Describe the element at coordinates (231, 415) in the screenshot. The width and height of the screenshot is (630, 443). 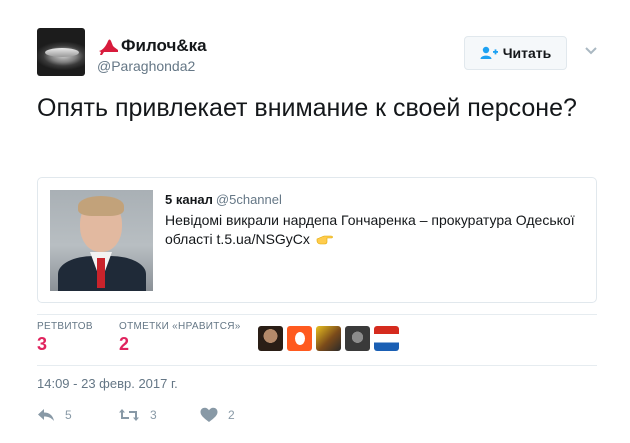
I see `like-count: 2` at that location.